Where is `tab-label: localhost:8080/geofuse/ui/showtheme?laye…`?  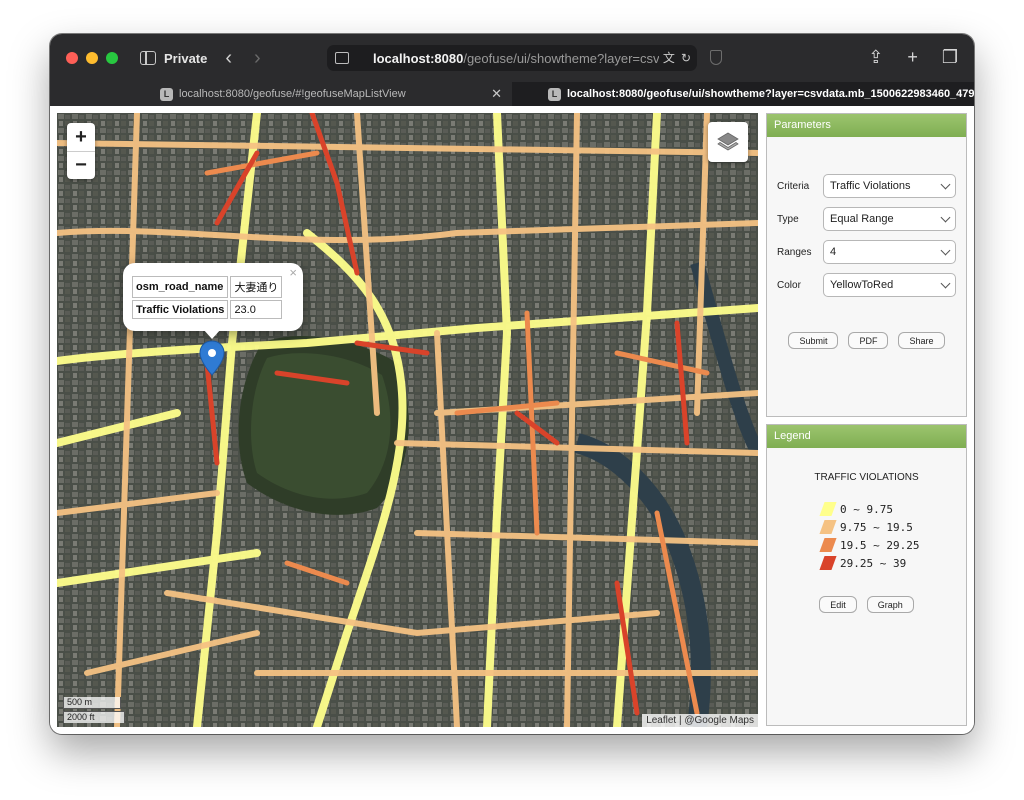 tab-label: localhost:8080/geofuse/ui/showtheme?laye… is located at coordinates (770, 94).